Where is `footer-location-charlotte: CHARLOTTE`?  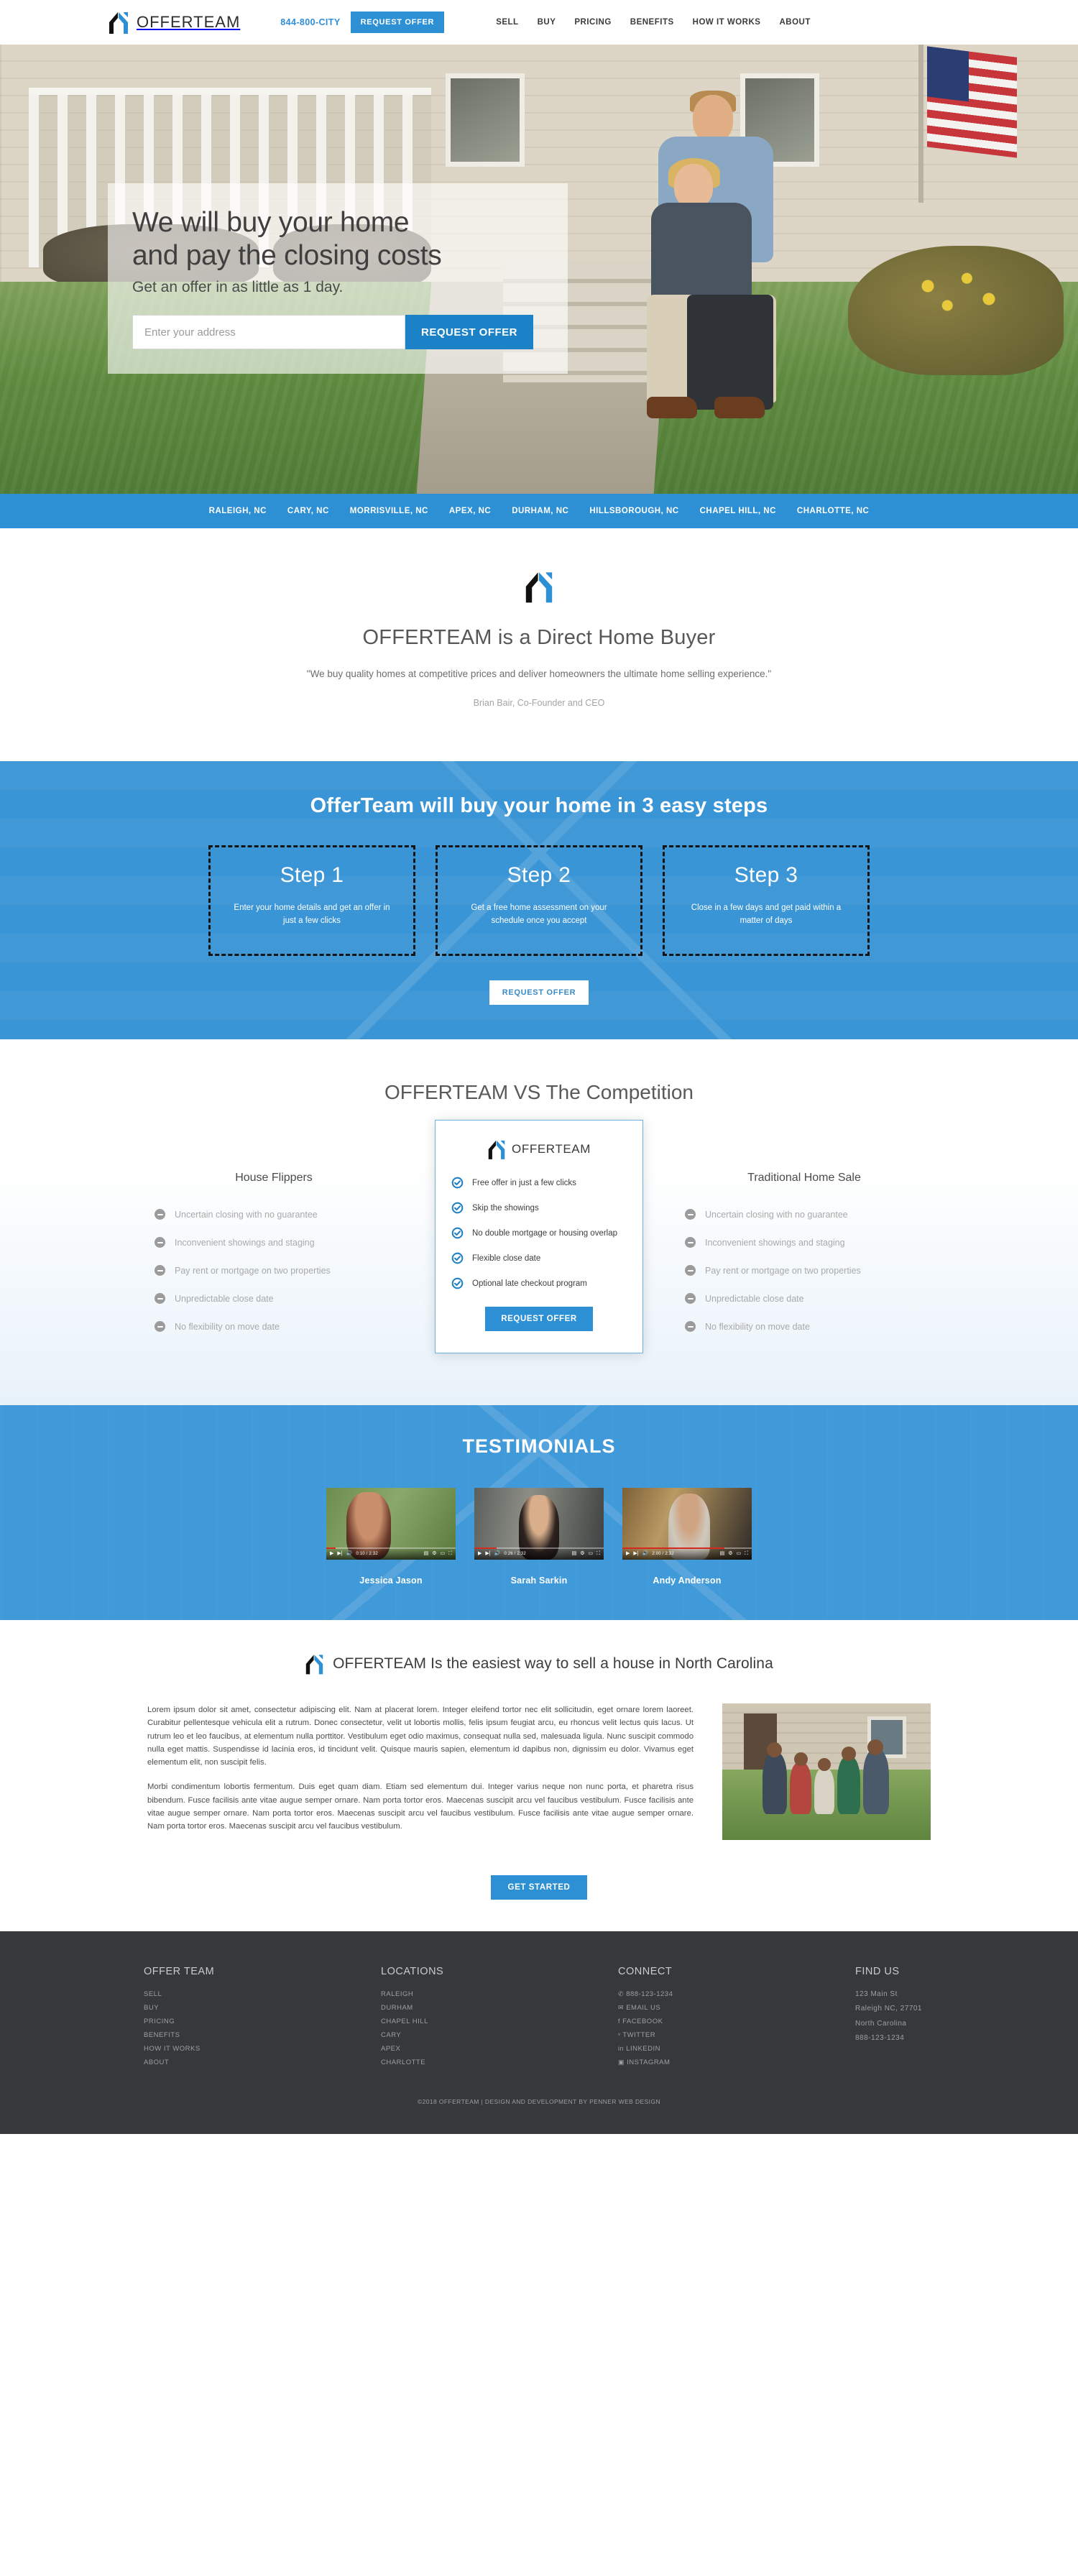
footer-location-charlotte: CHARLOTTE is located at coordinates (464, 2062).